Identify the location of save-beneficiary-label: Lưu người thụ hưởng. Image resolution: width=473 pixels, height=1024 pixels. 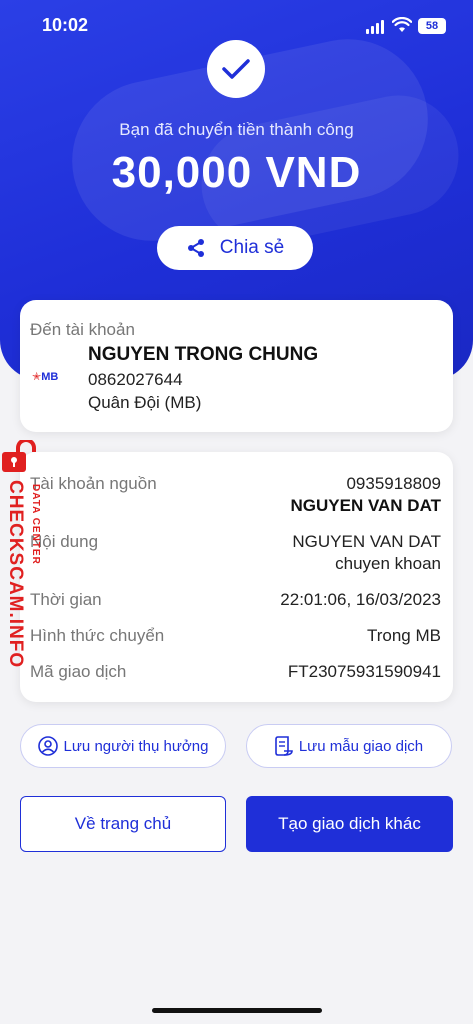
(136, 746).